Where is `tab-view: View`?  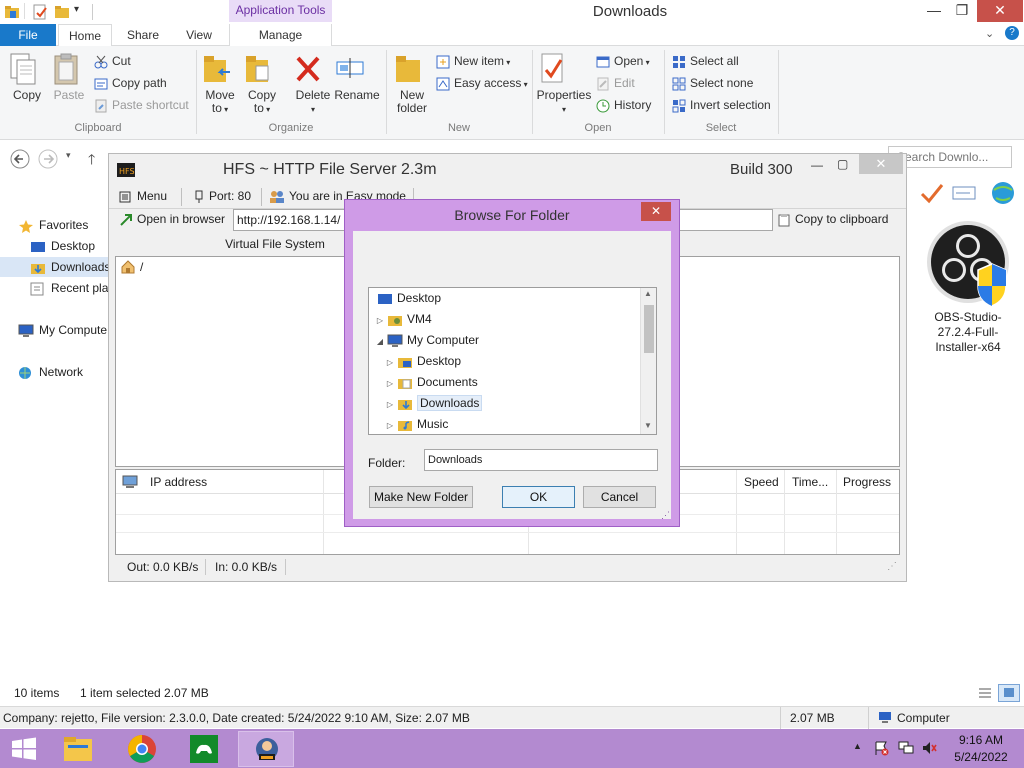 tab-view: View is located at coordinates (199, 35).